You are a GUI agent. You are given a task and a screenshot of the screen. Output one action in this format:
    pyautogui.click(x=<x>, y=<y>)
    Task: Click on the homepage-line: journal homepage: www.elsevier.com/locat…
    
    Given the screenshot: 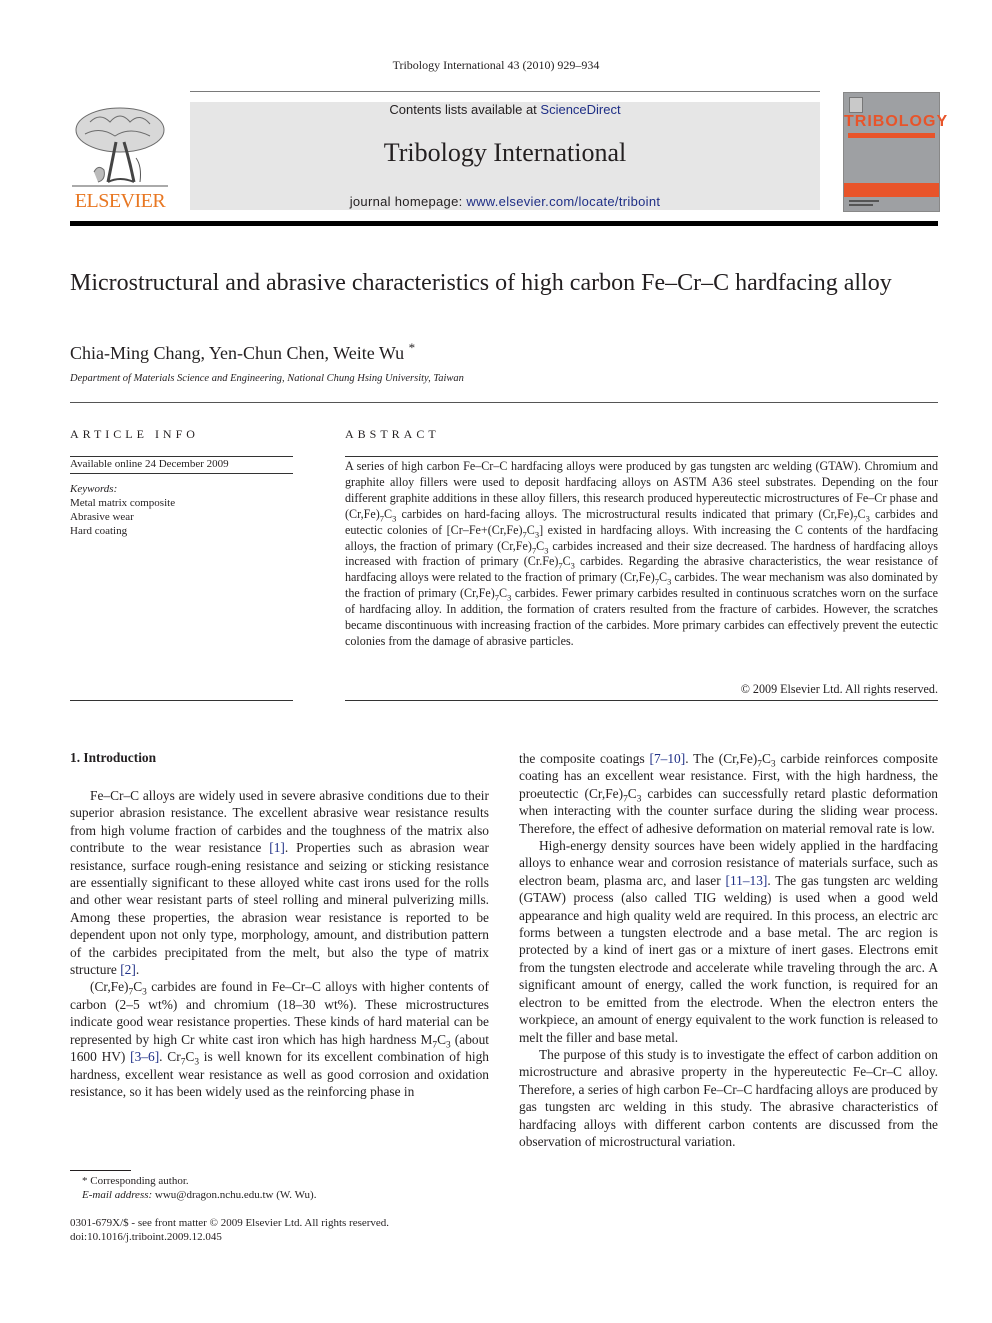 What is the action you would take?
    pyautogui.click(x=505, y=201)
    